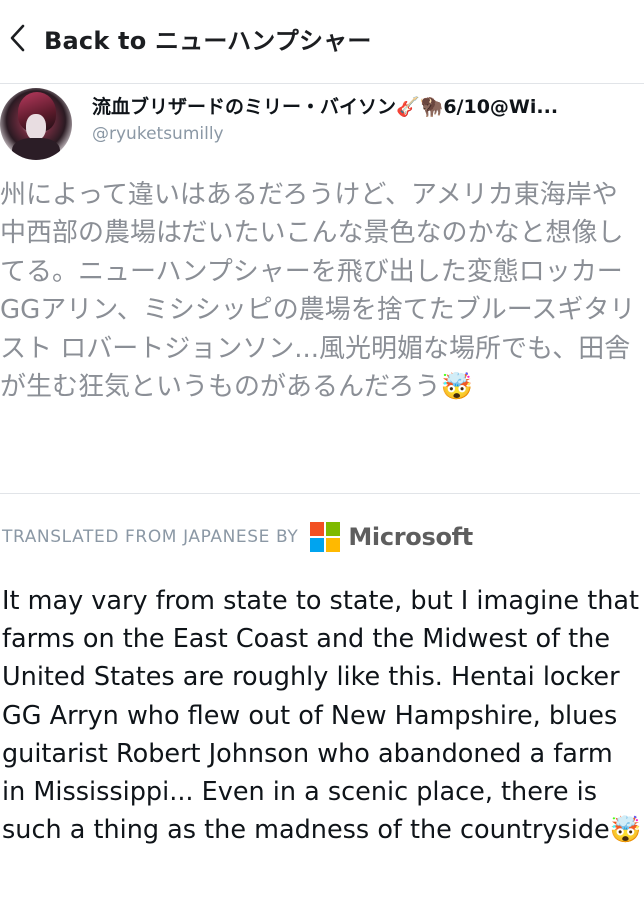  Describe the element at coordinates (410, 537) in the screenshot. I see `translation-provider-name: Microsoft` at that location.